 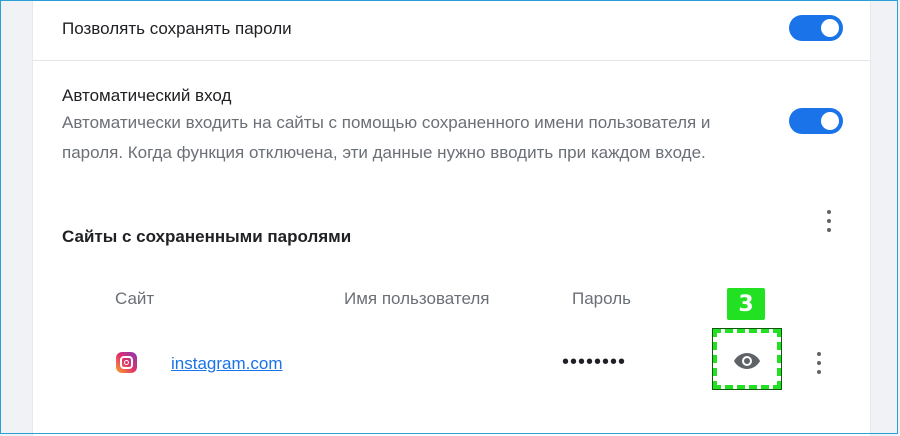 I want to click on saved-passwords-menu-button, so click(x=829, y=221).